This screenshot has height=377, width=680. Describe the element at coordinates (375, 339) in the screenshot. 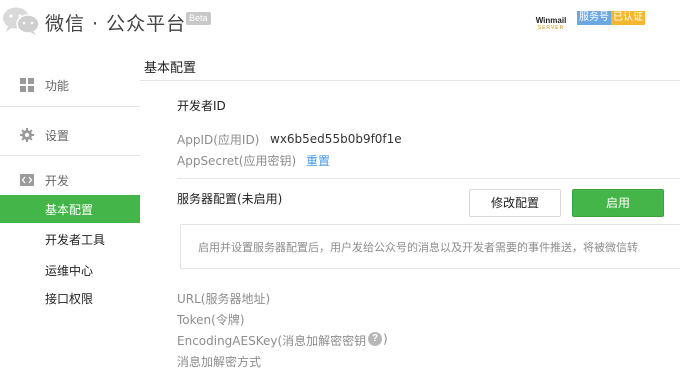

I see `help-icon: ?` at that location.